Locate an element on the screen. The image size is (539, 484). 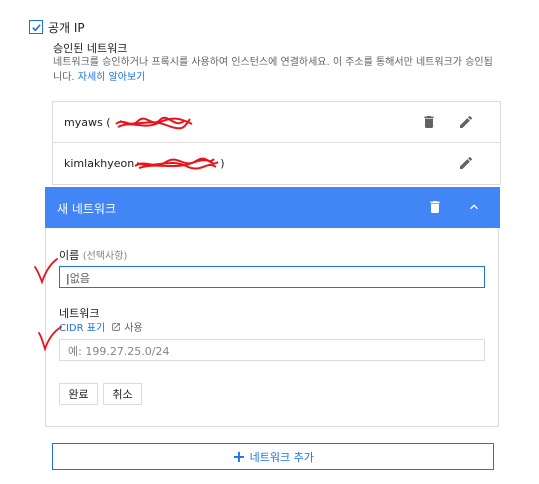
network-name: kimlakhyeon ) is located at coordinates (144, 164).